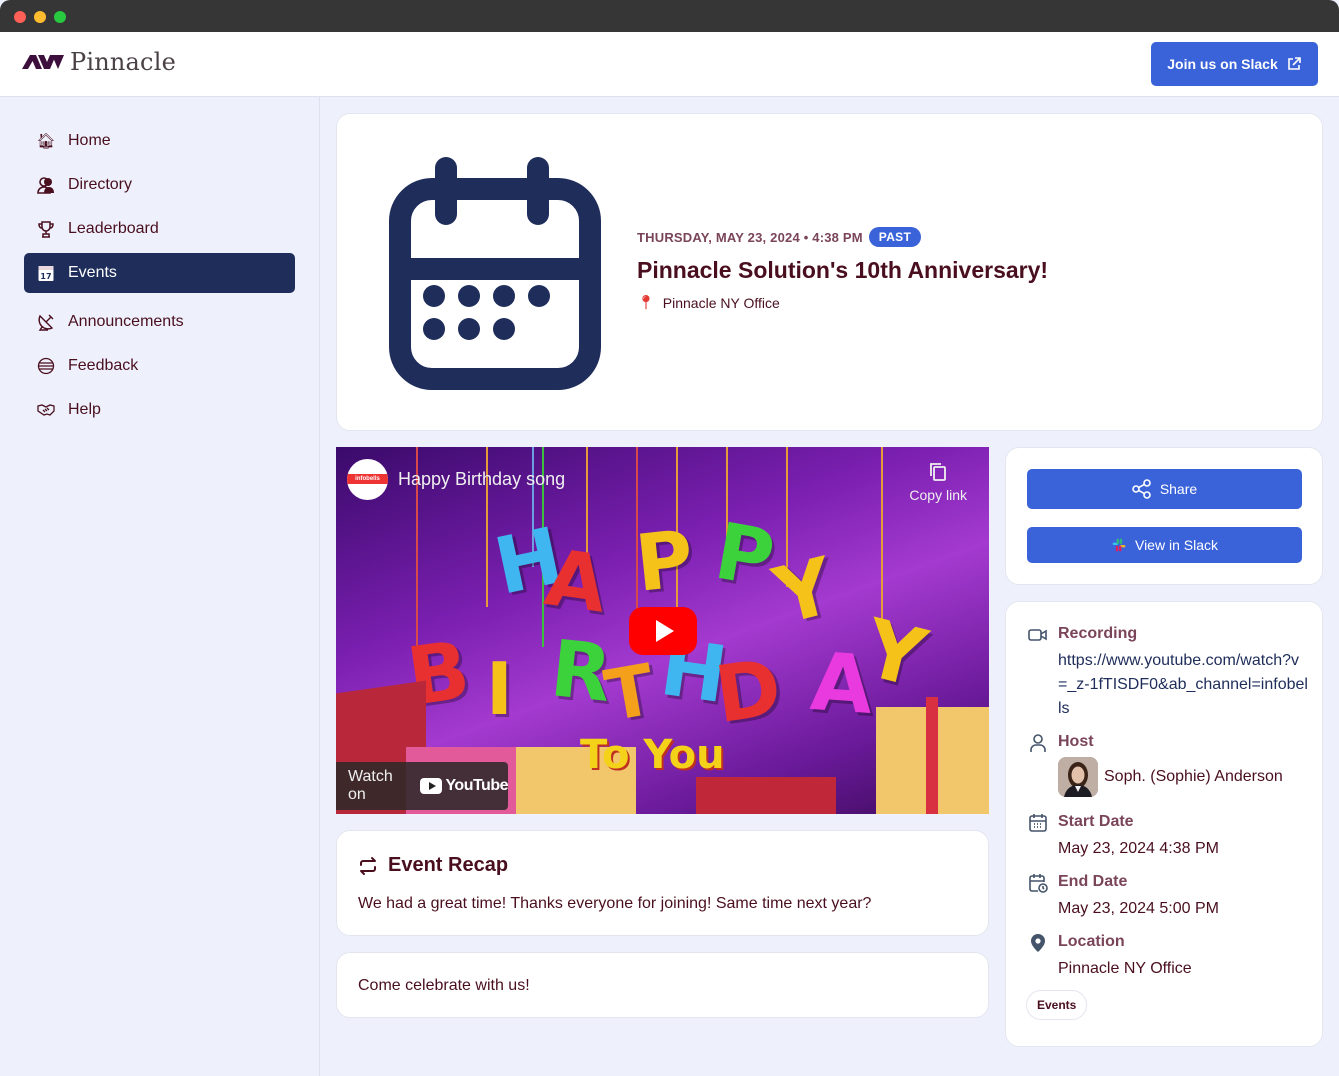 This screenshot has width=1339, height=1076. What do you see at coordinates (126, 321) in the screenshot?
I see `sidebar-item-label: Announcements` at bounding box center [126, 321].